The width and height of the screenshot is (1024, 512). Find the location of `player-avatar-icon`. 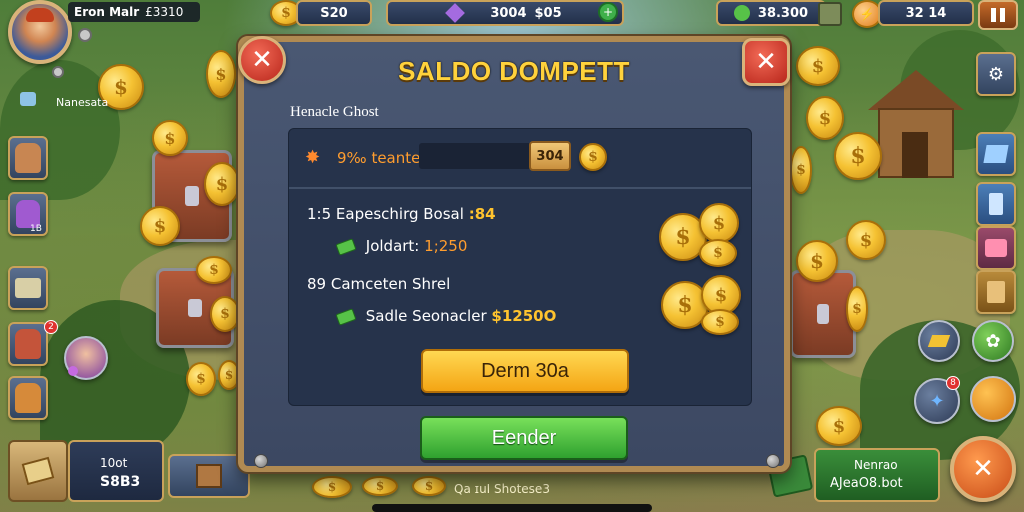

player-avatar-icon is located at coordinates (40, 15).